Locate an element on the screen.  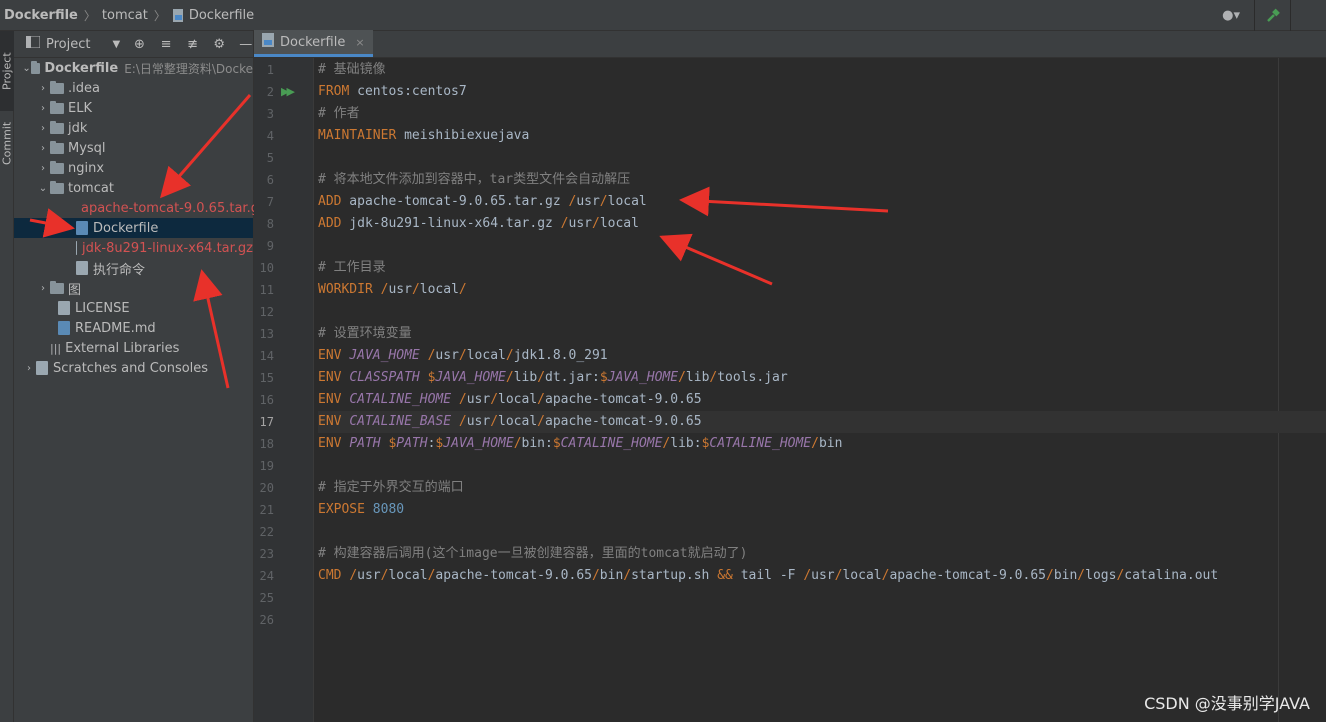
tree-item-diagram: › 图 is located at coordinates (133, 288).